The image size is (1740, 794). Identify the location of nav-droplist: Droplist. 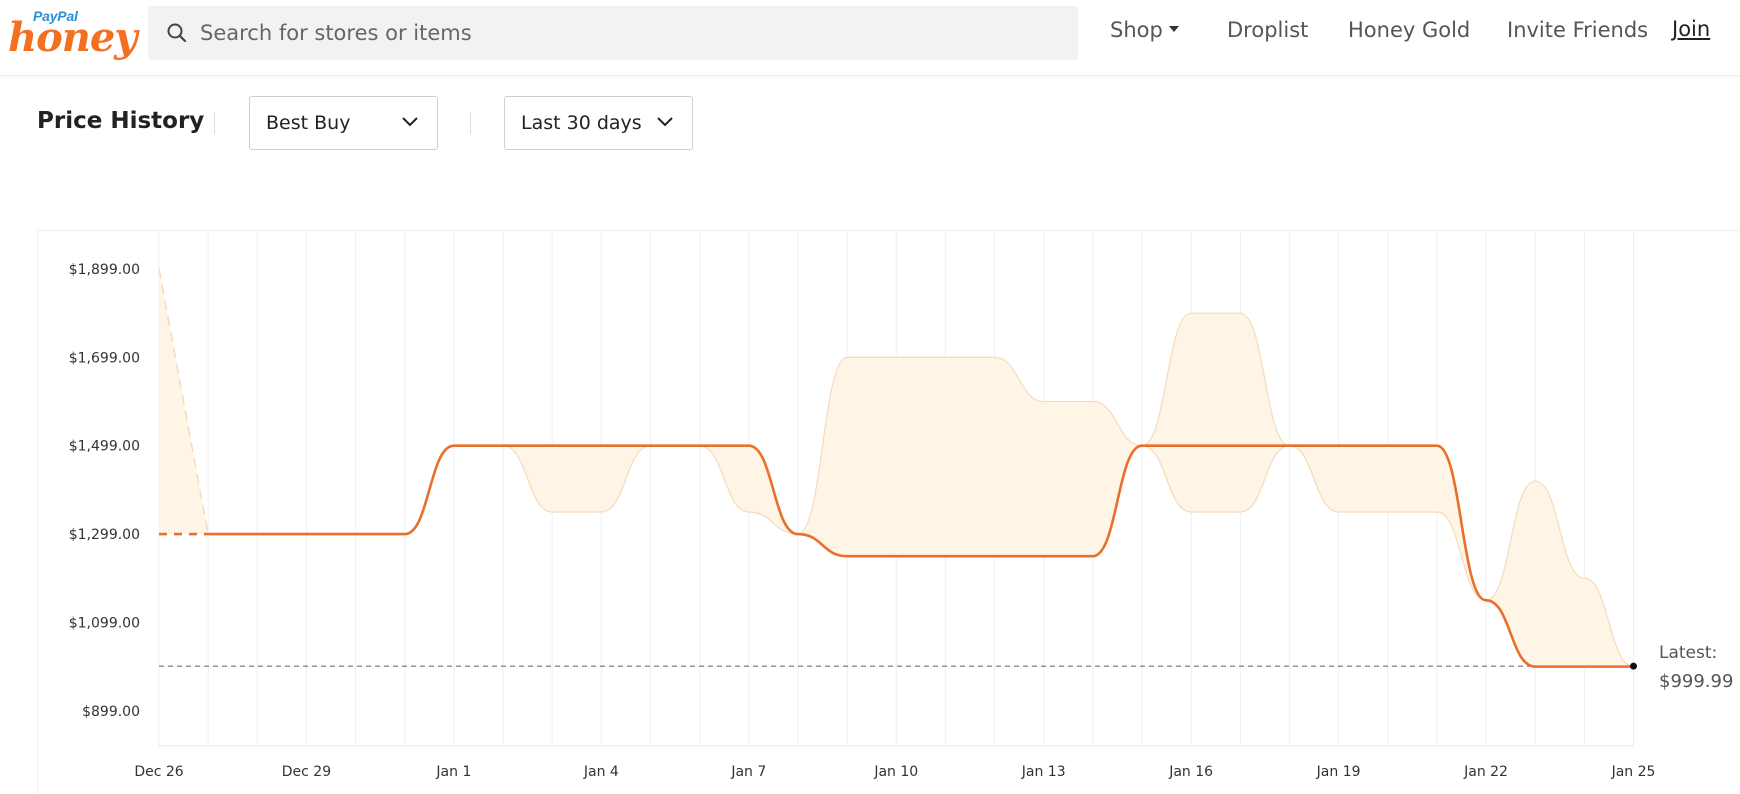
(1267, 30).